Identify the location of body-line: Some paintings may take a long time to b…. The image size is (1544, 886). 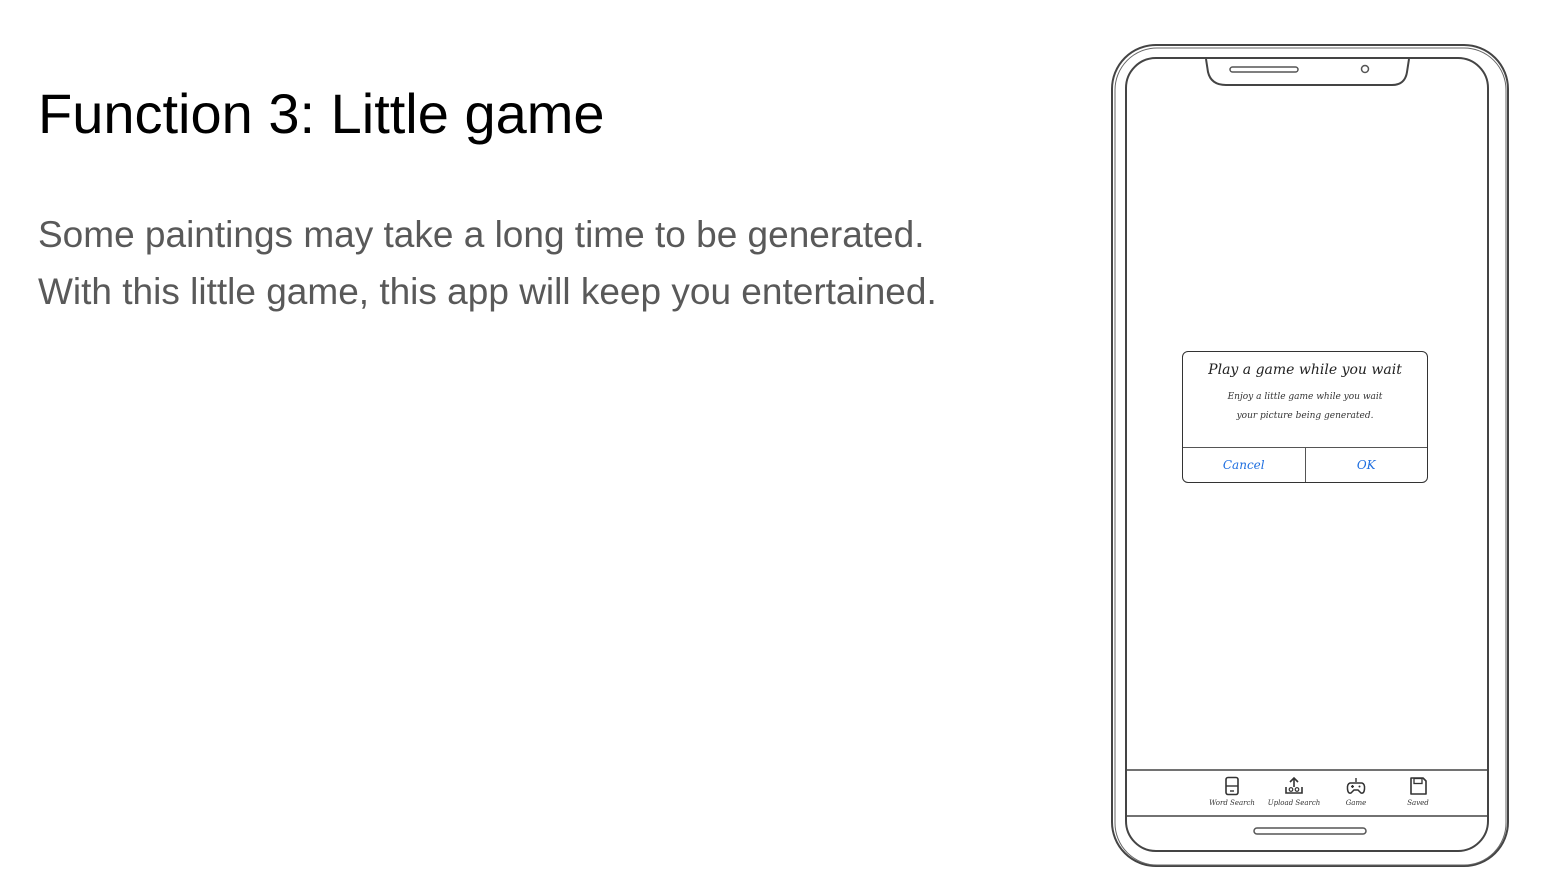
(481, 234).